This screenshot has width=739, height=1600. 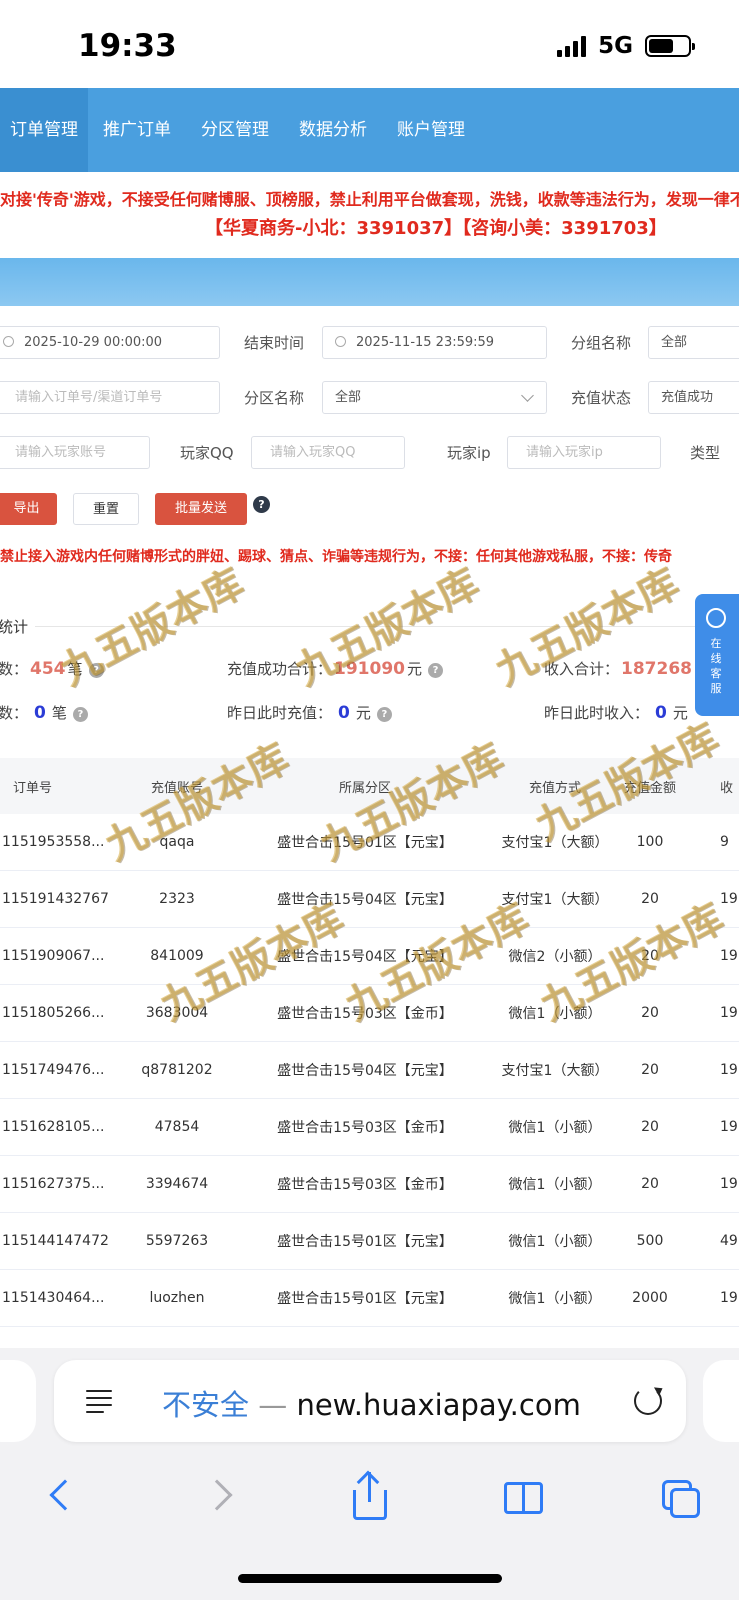 I want to click on order-number-input: 请输入订单号/渠道订单号, so click(x=110, y=397).